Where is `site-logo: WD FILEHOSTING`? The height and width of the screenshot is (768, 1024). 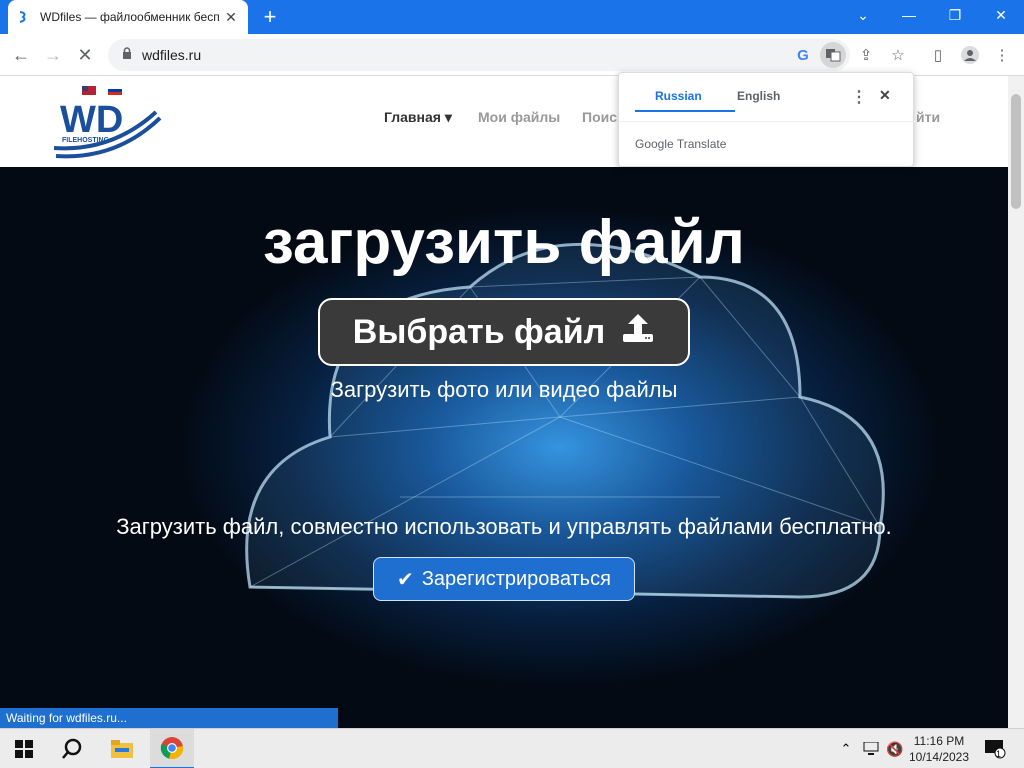
site-logo: WD FILEHOSTING is located at coordinates (108, 123).